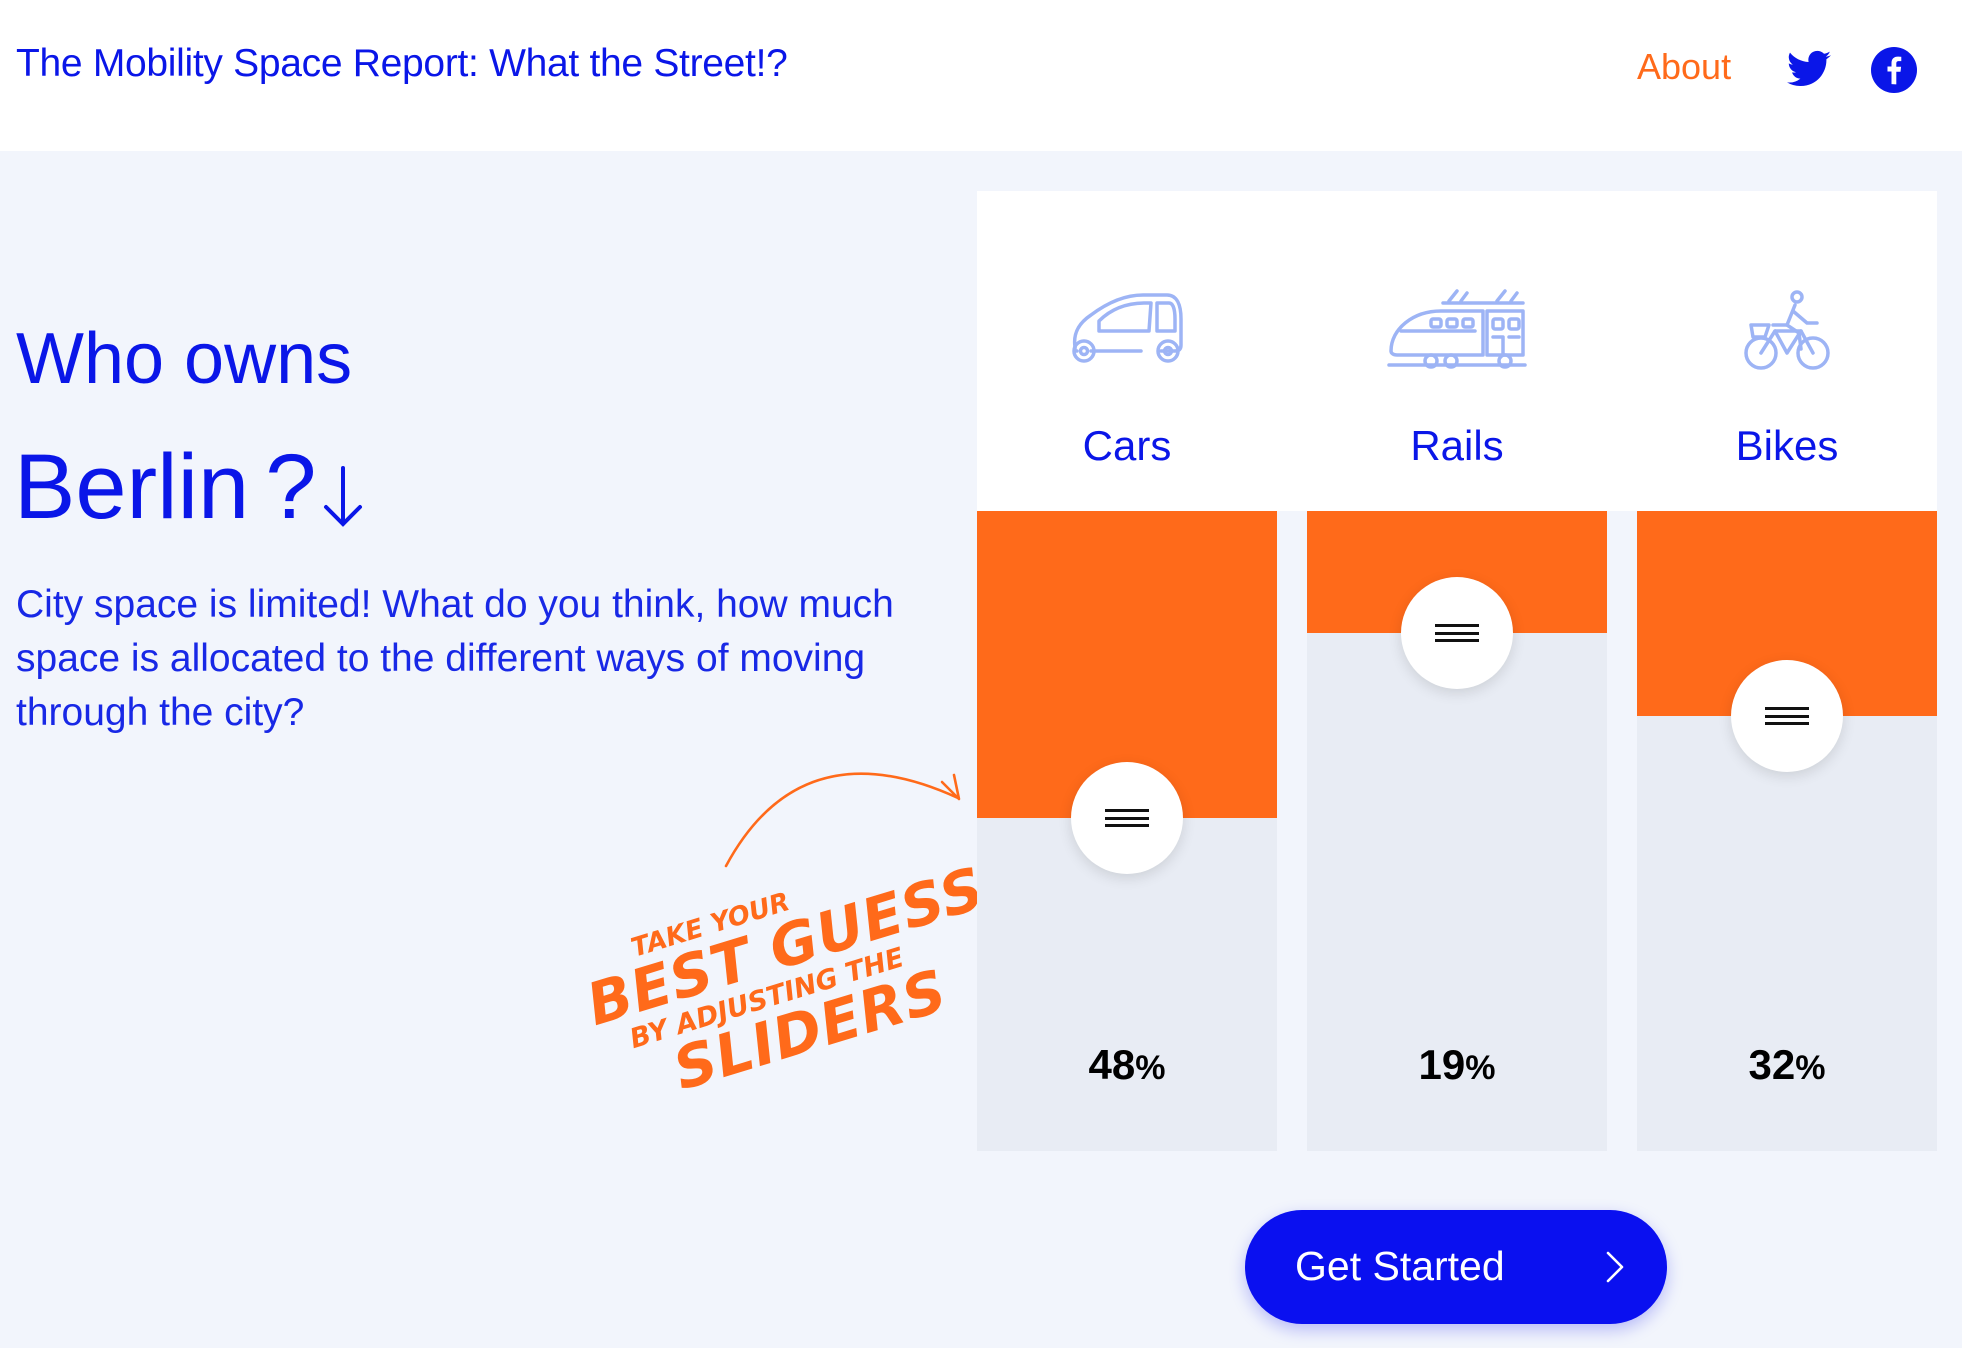  I want to click on city-name: Berlin, so click(131, 487).